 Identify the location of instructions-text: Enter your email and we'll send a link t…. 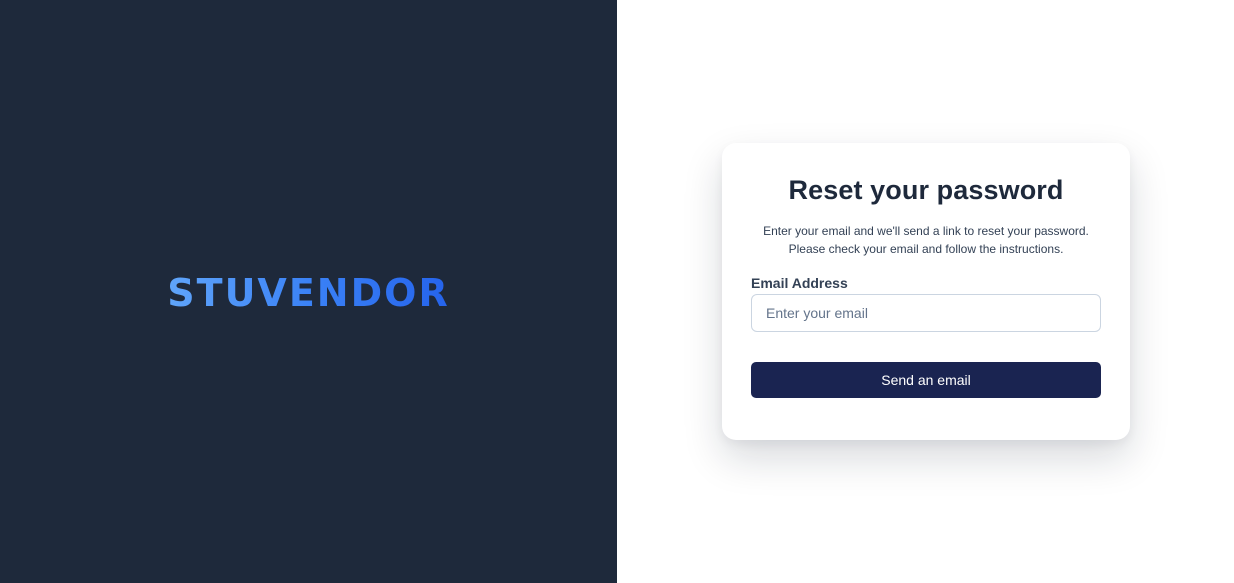
(926, 240).